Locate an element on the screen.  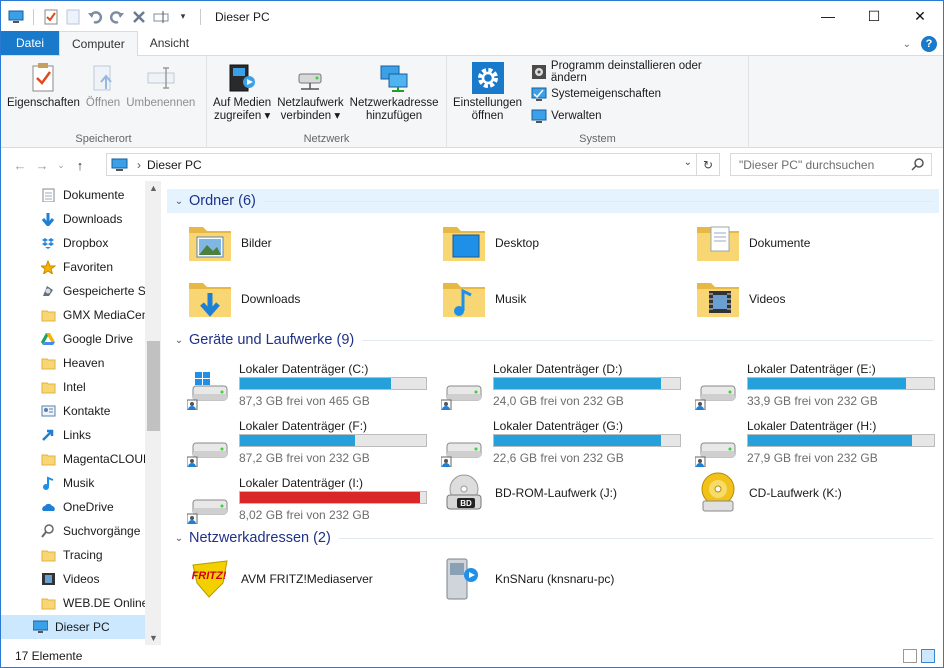
group-header-network: ⌄ Netzwerkadressen (2) is located at coordinates (553, 538).